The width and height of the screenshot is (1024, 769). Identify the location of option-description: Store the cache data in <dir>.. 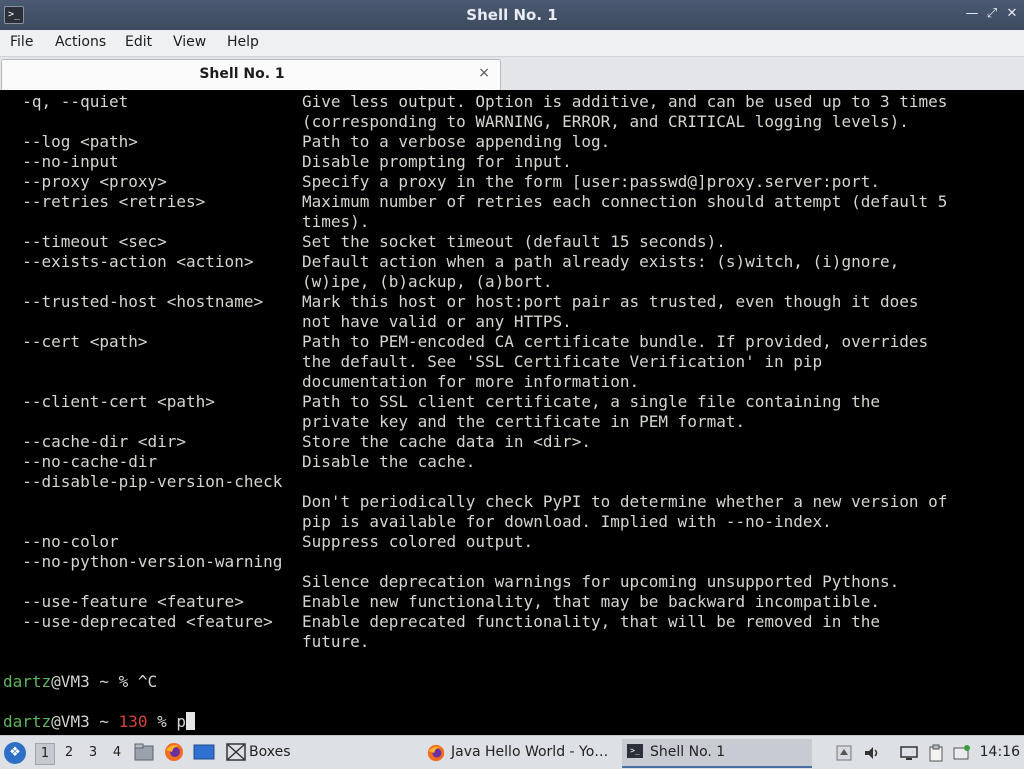
(446, 441).